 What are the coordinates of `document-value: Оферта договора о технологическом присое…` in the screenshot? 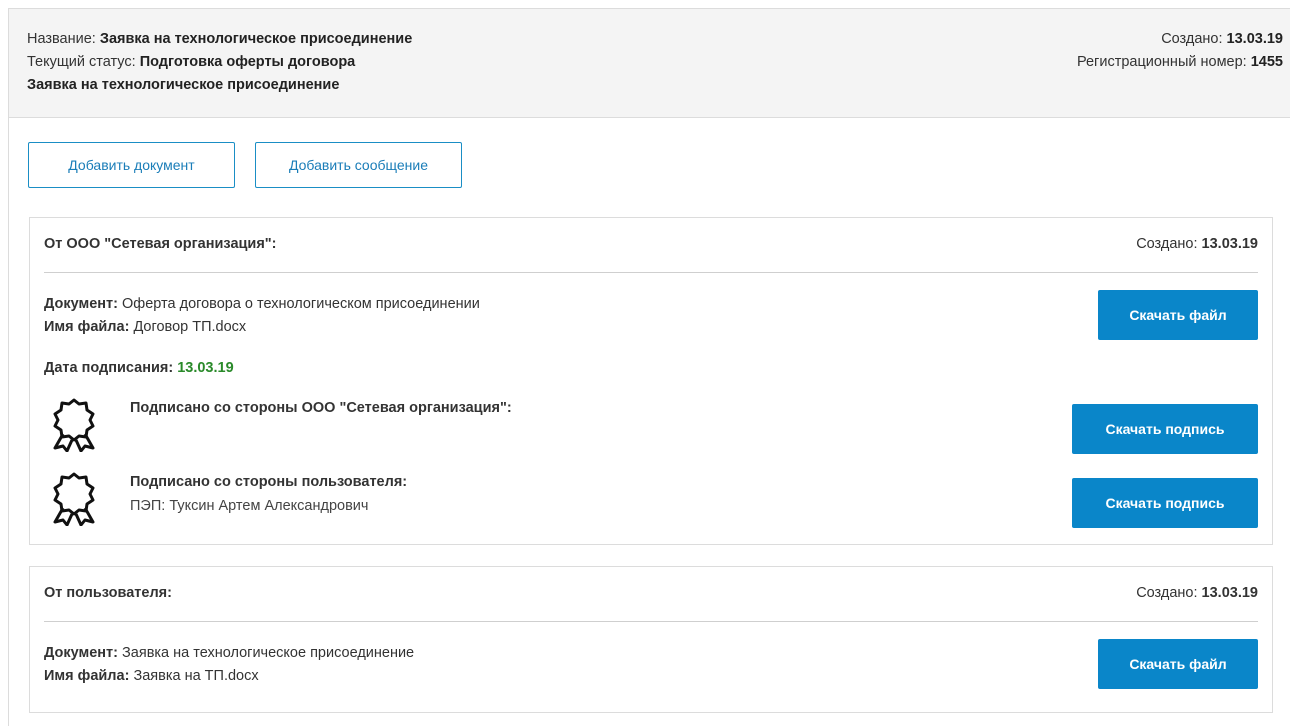 It's located at (301, 304).